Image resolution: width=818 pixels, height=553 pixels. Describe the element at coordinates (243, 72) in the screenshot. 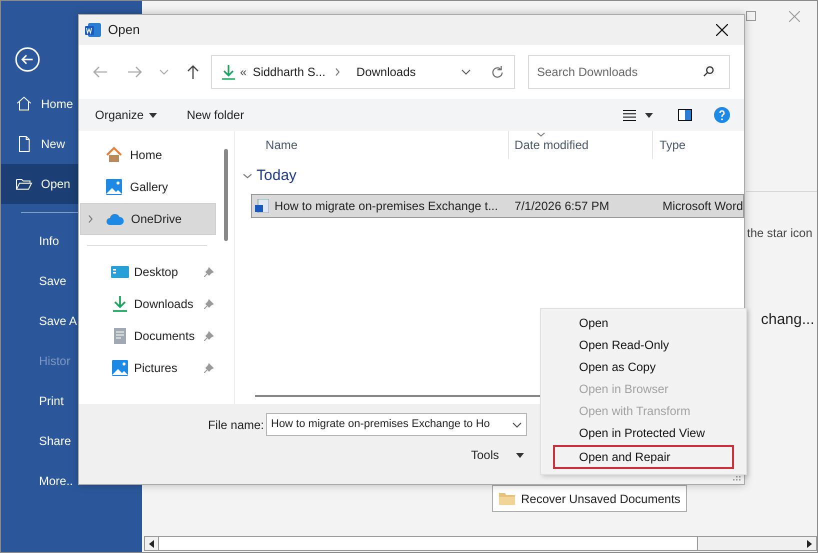

I see `breadcrumb-overflow: «` at that location.